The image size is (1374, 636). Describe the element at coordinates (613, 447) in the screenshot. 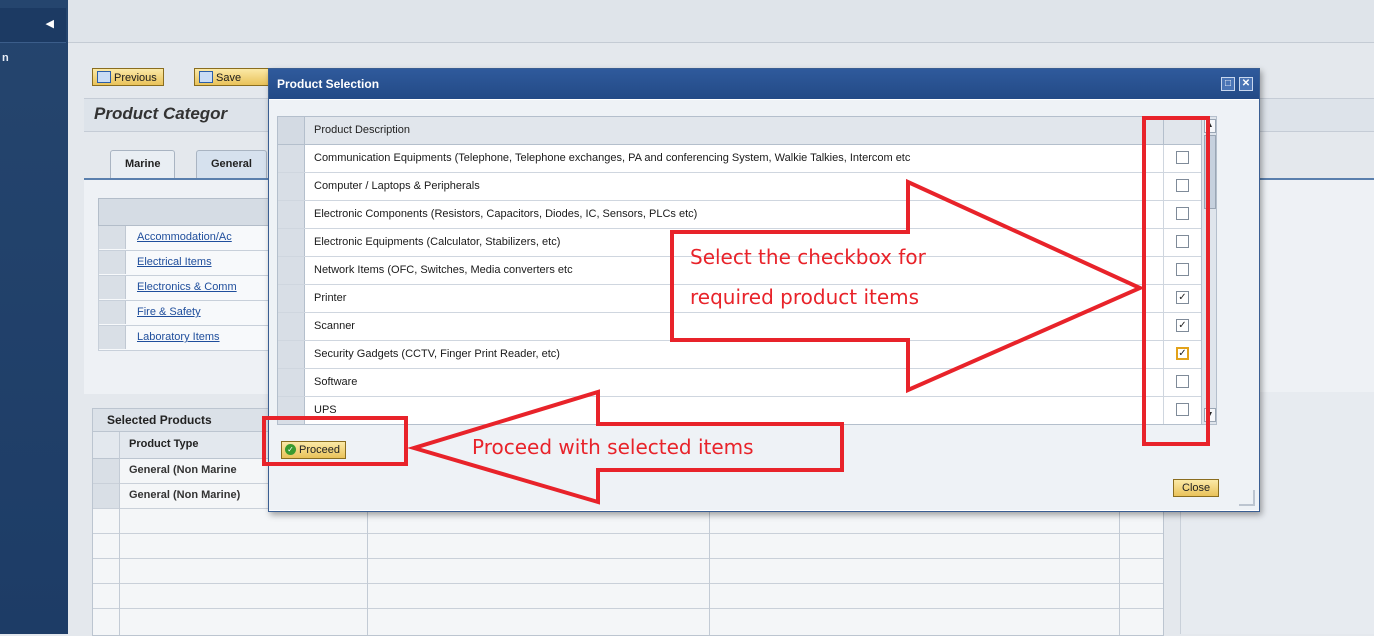

I see `proceed-hint-text: Proceed with selected items` at that location.